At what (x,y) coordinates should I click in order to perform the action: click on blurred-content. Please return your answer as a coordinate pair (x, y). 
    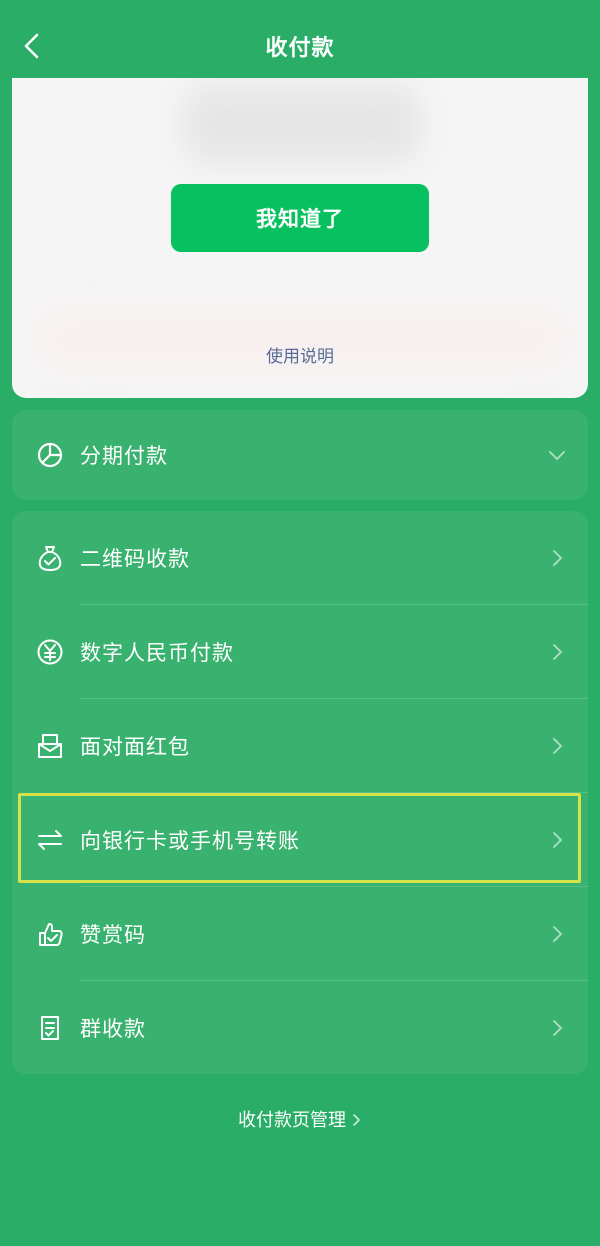
    Looking at the image, I should click on (302, 124).